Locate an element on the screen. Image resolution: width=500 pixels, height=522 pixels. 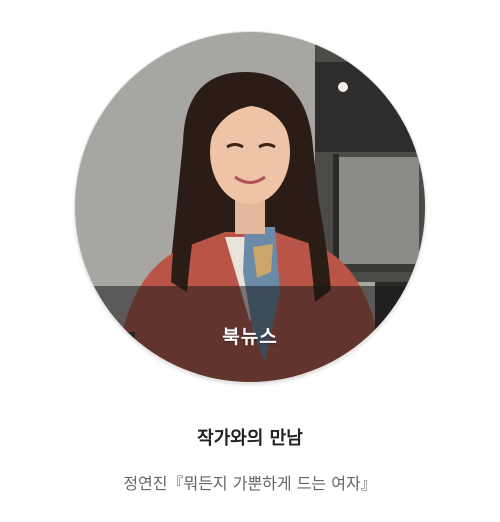
card-subtitle: 정연진『뭐든지 가뿐하게 드는 여자』 is located at coordinates (250, 482).